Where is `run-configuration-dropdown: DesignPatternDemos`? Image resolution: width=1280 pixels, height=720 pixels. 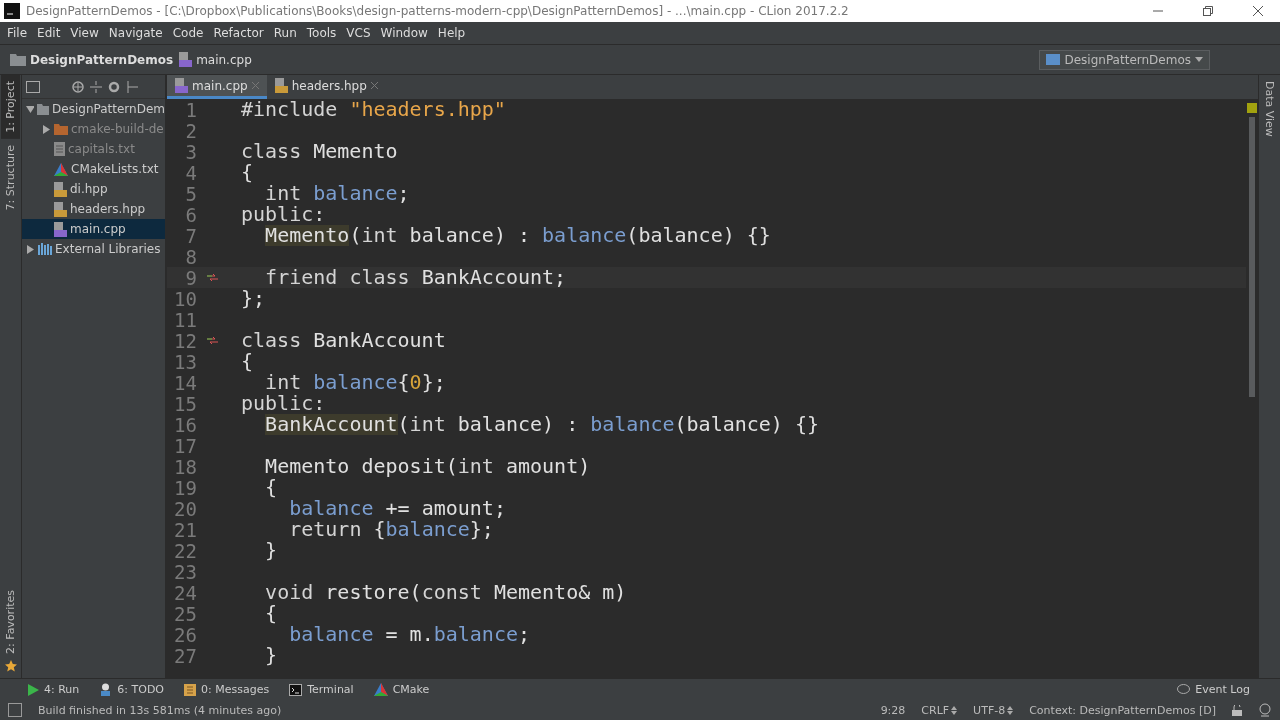 run-configuration-dropdown: DesignPatternDemos is located at coordinates (1124, 59).